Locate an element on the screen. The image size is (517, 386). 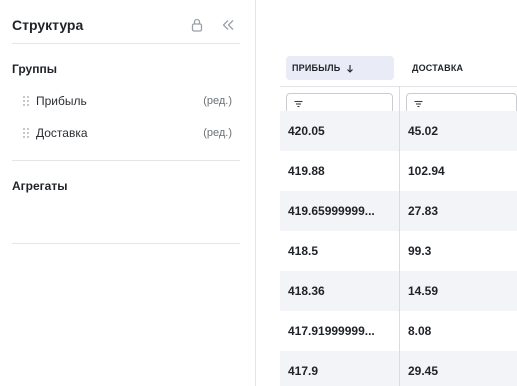
table-cell: 420.05 is located at coordinates (343, 131).